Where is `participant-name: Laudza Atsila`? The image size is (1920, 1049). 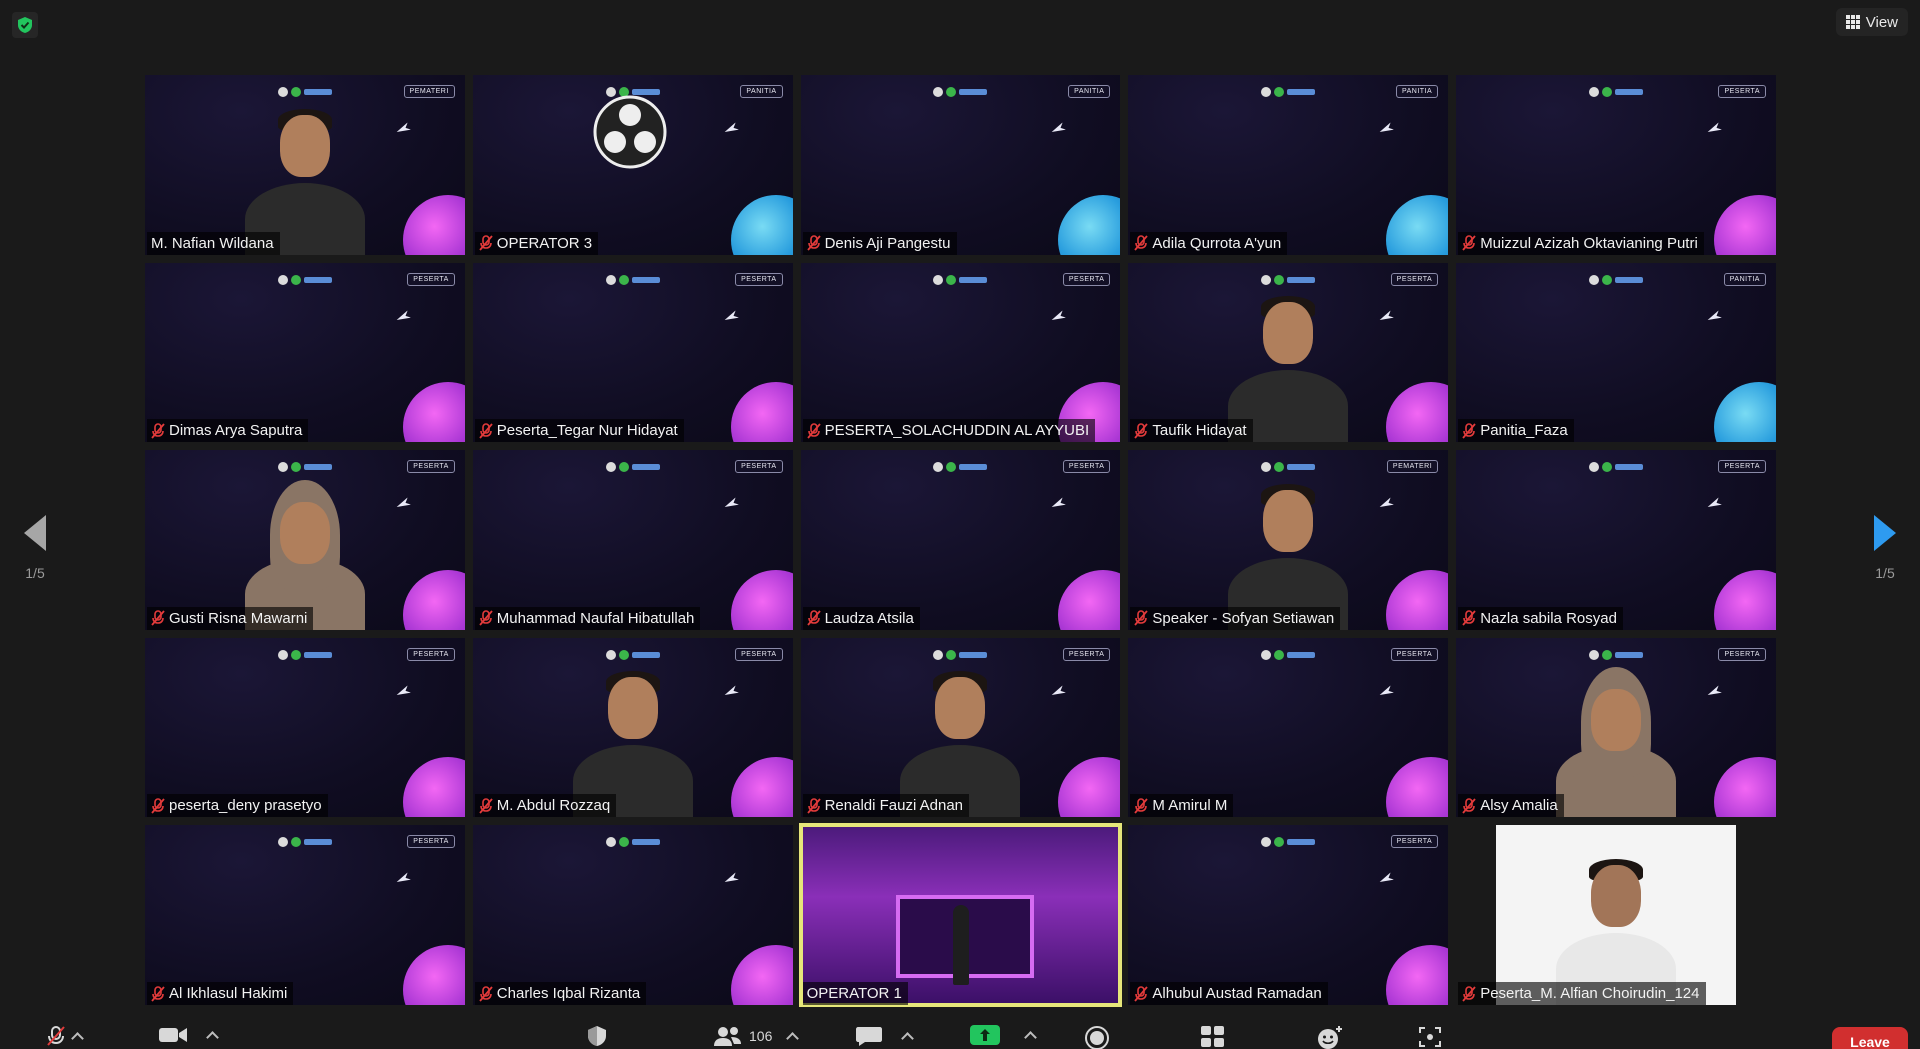 participant-name: Laudza Atsila is located at coordinates (869, 618).